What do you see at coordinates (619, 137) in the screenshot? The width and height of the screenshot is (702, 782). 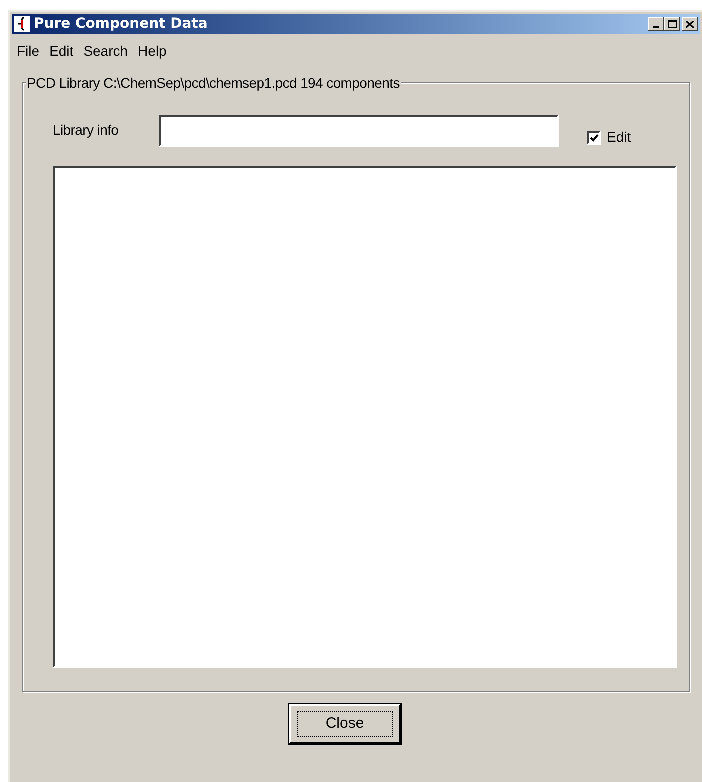 I see `edit-label: Edit` at bounding box center [619, 137].